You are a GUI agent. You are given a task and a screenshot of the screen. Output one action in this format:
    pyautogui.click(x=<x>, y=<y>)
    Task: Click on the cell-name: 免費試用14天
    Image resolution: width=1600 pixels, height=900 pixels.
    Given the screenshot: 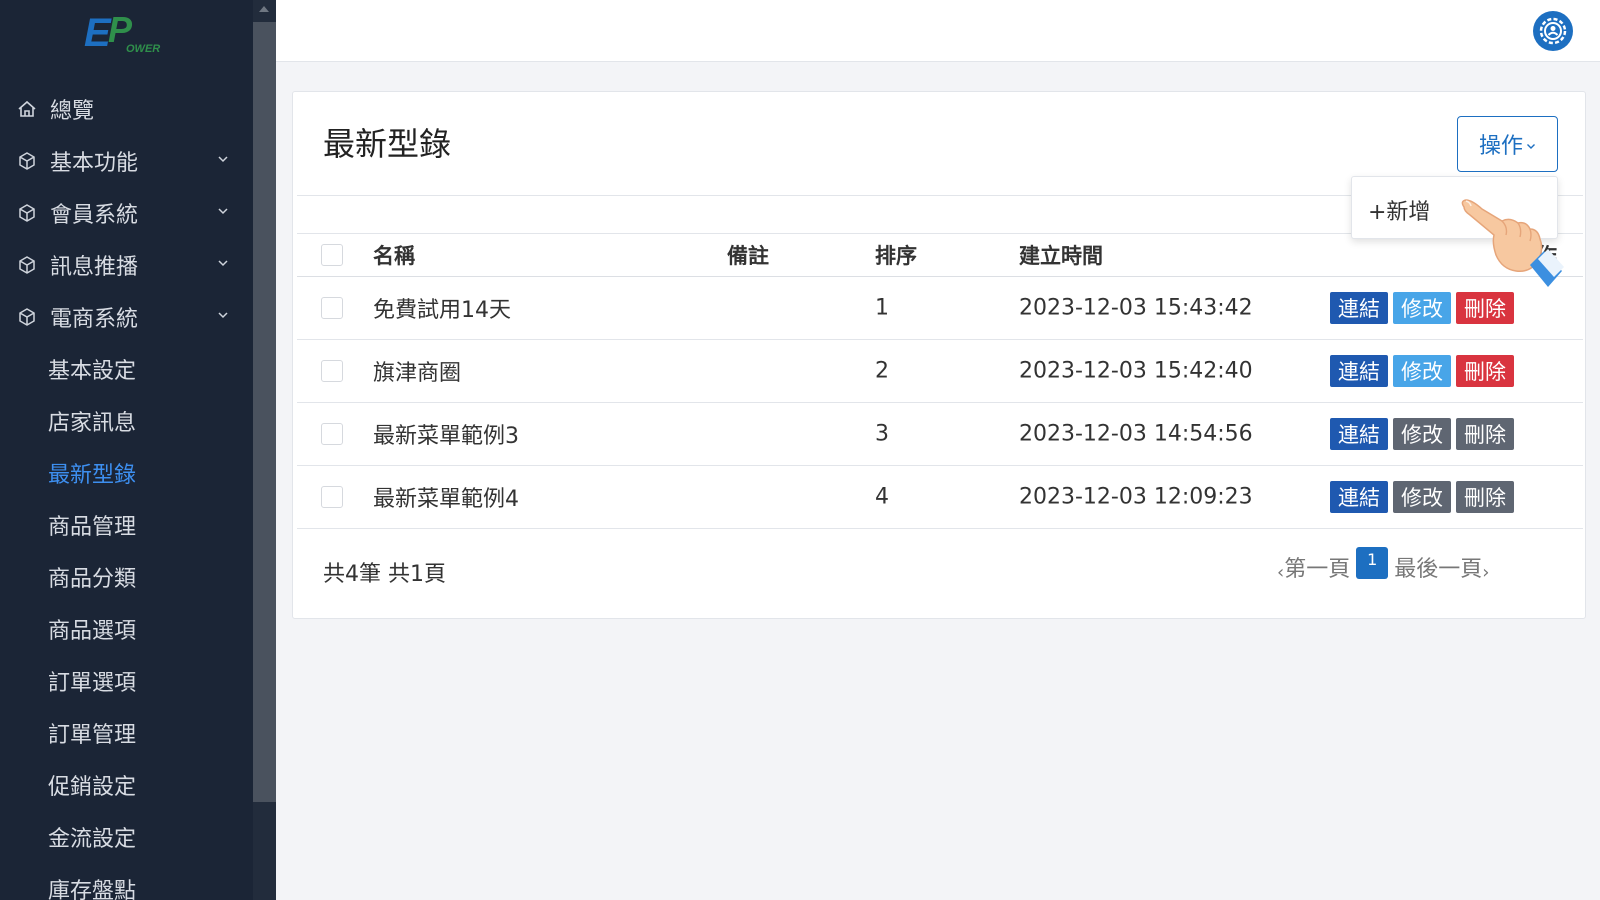 What is the action you would take?
    pyautogui.click(x=442, y=310)
    